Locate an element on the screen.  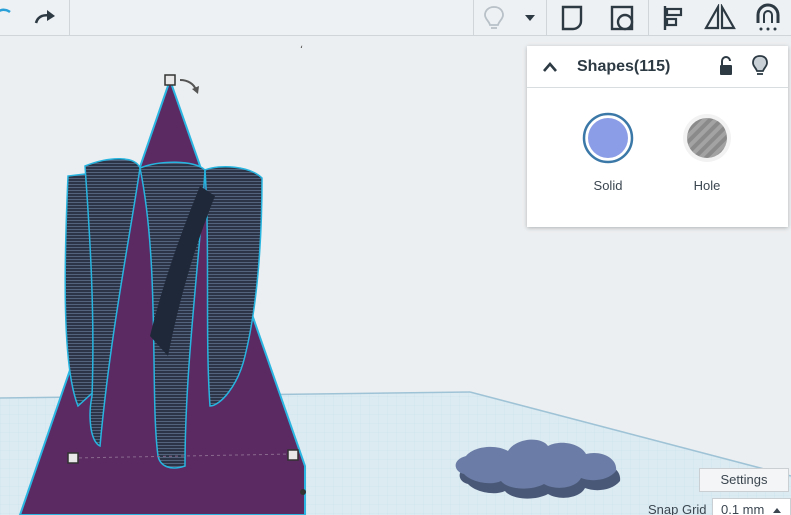
main-toolbar is located at coordinates (395, 18).